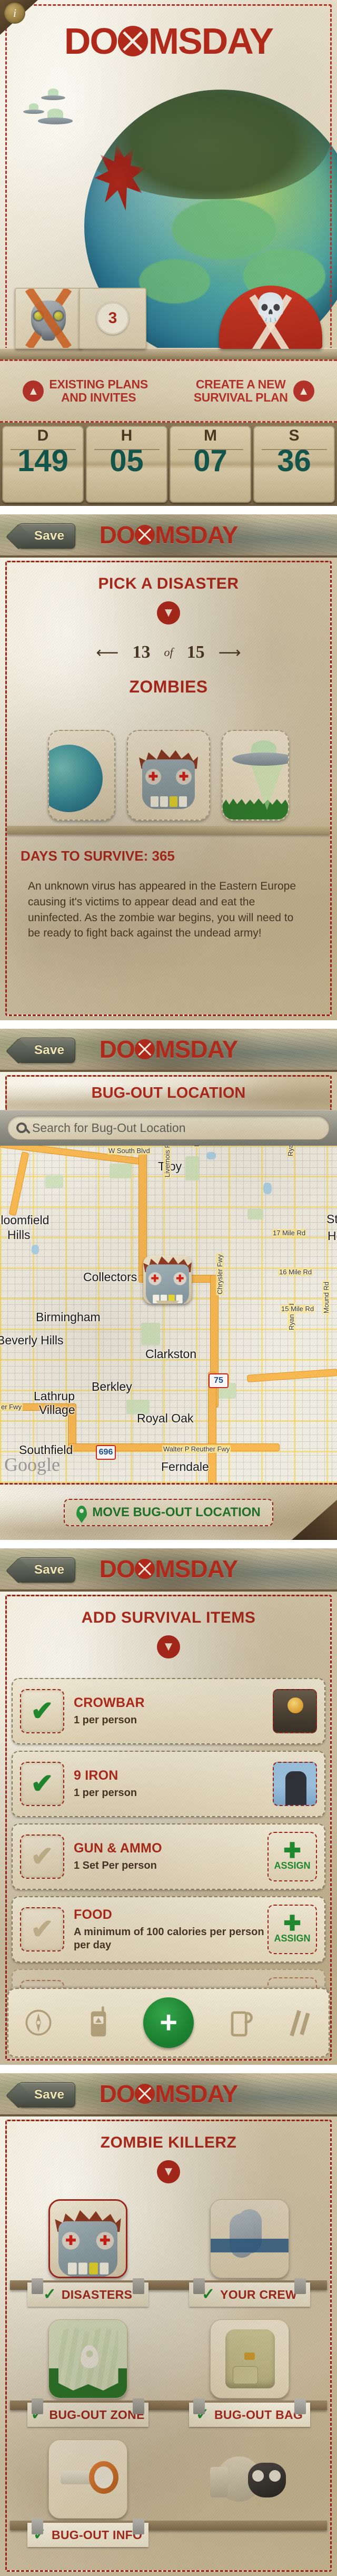 The image size is (337, 2576). I want to click on existing-plans-button: ▲ EXISTING PLANS AND INVITES, so click(86, 391).